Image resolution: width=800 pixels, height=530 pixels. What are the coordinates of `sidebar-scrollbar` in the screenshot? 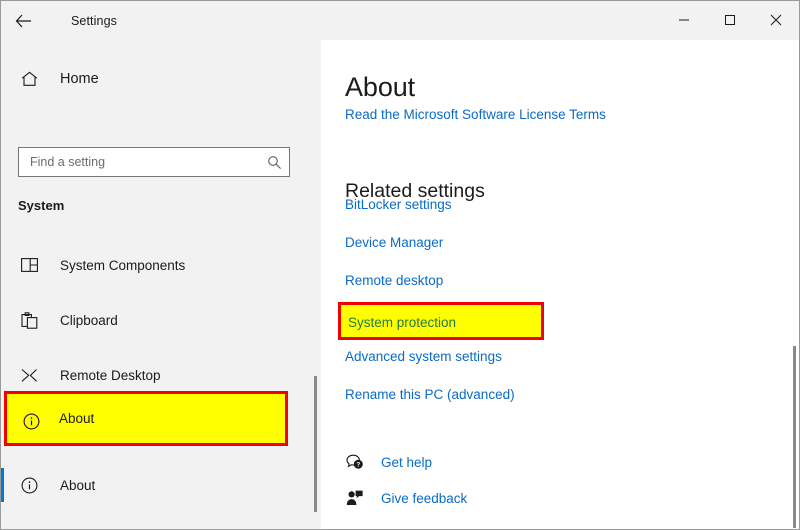 It's located at (315, 444).